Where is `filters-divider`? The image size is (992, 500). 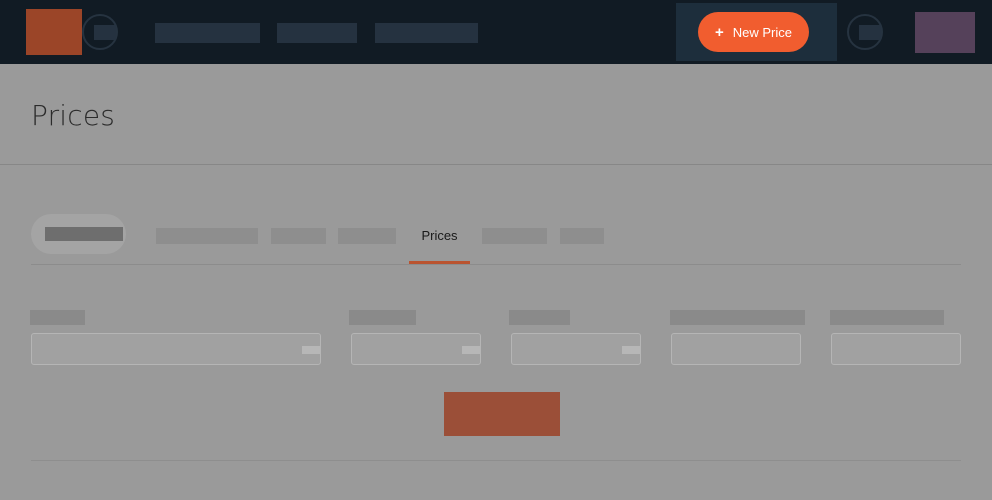 filters-divider is located at coordinates (496, 460).